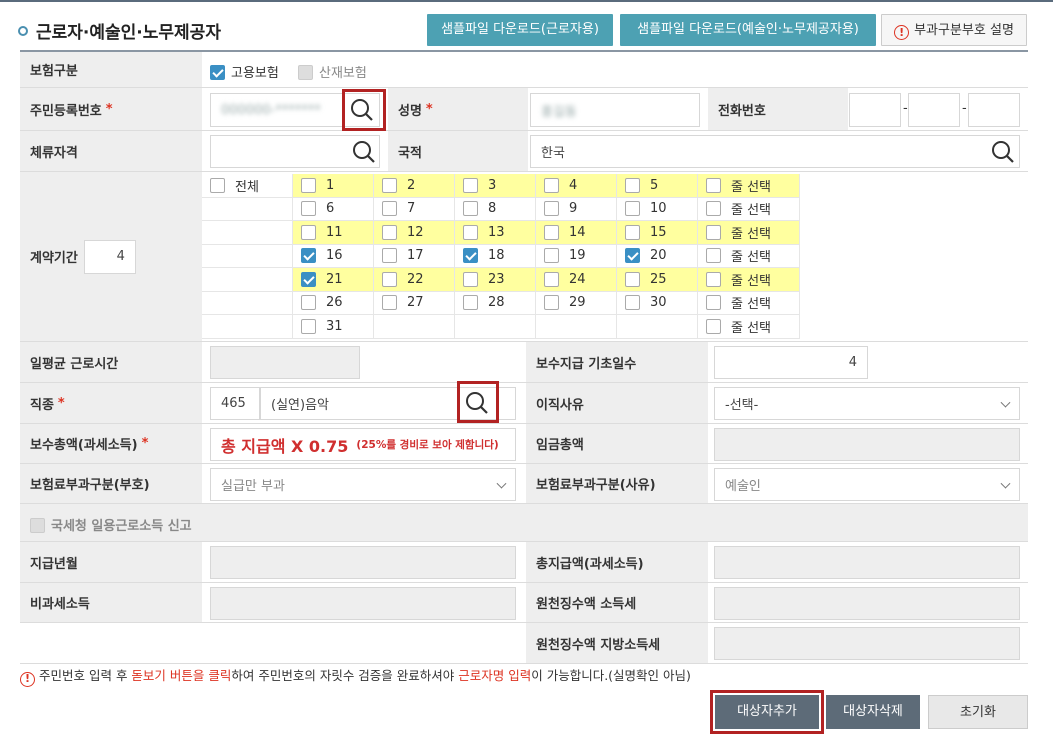  What do you see at coordinates (994, 110) in the screenshot?
I see `phone-part3-input` at bounding box center [994, 110].